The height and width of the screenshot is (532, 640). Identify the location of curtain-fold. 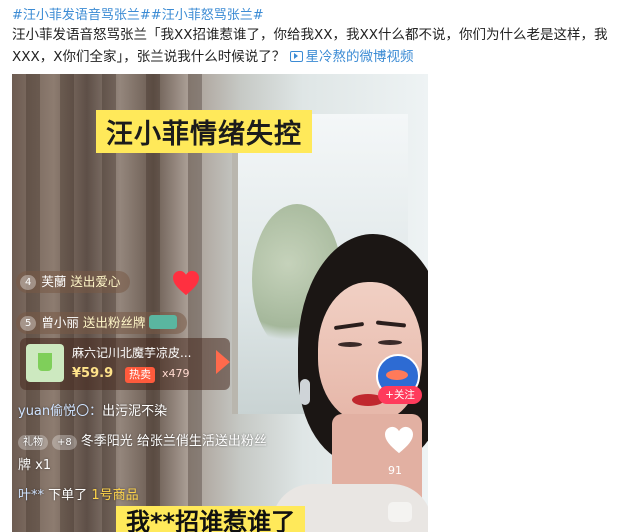
(67, 303).